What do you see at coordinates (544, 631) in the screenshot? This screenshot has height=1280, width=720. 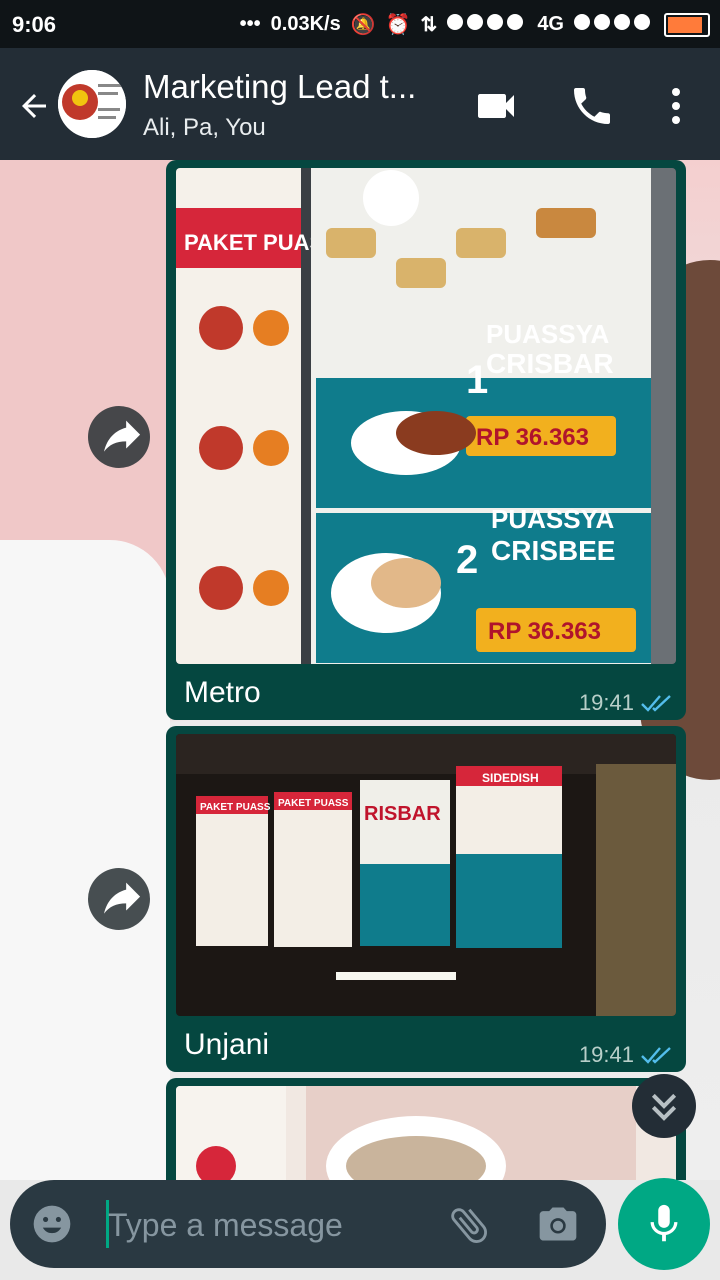 I see `photo-text-price-2: RP 36.363` at bounding box center [544, 631].